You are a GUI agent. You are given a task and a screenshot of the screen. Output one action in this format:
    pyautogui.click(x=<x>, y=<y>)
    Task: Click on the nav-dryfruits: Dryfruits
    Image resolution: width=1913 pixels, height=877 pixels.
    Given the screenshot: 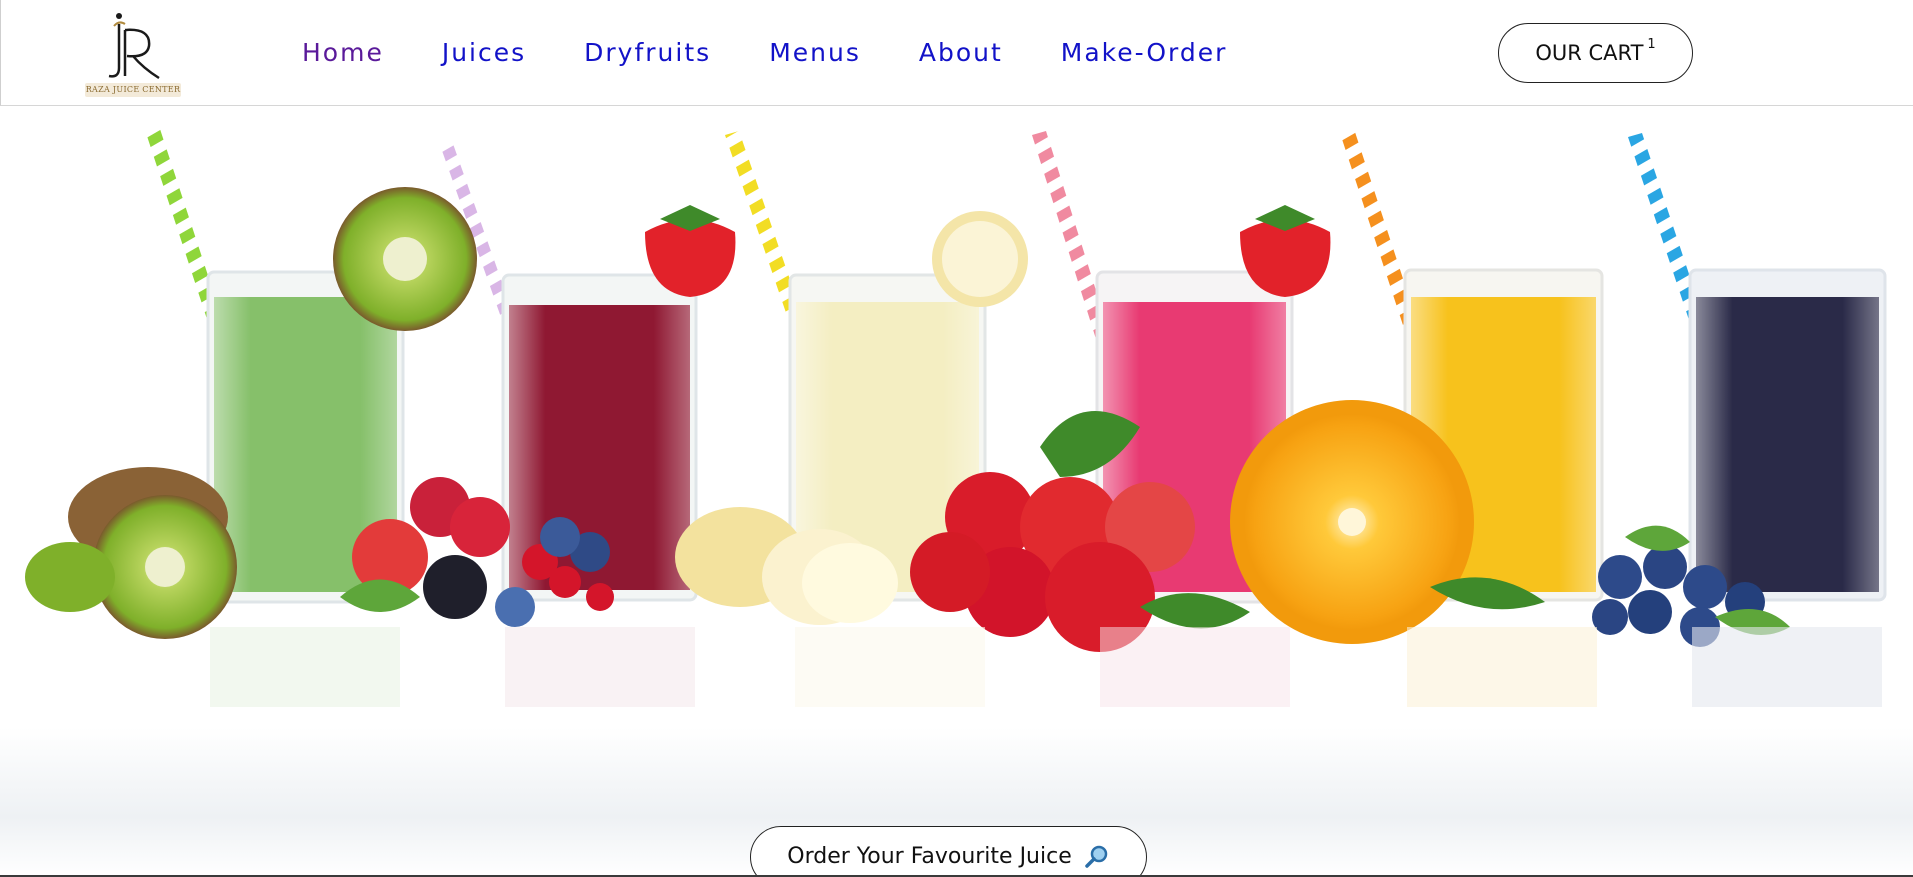 What is the action you would take?
    pyautogui.click(x=647, y=53)
    